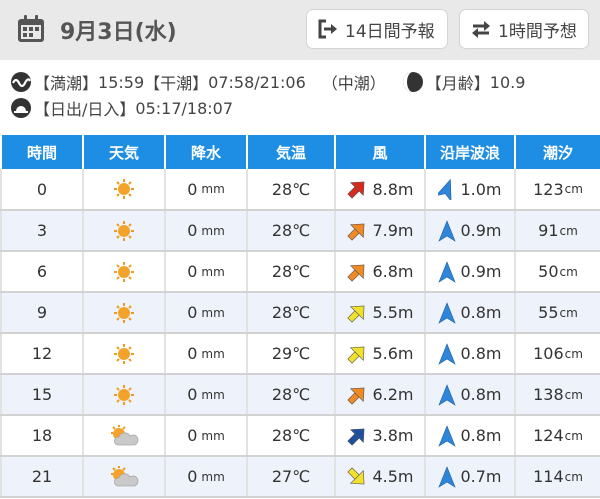 This screenshot has width=600, height=499. What do you see at coordinates (557, 190) in the screenshot?
I see `tide-cell: 123 cm` at bounding box center [557, 190].